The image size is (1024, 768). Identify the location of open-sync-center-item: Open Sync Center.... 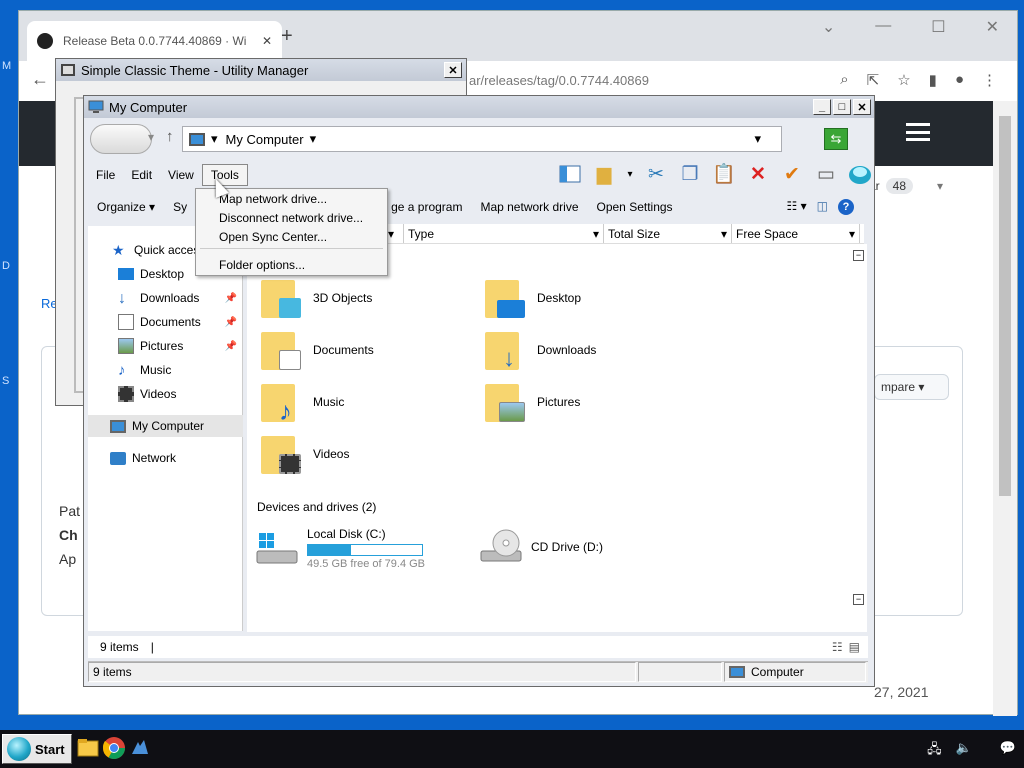
(273, 237).